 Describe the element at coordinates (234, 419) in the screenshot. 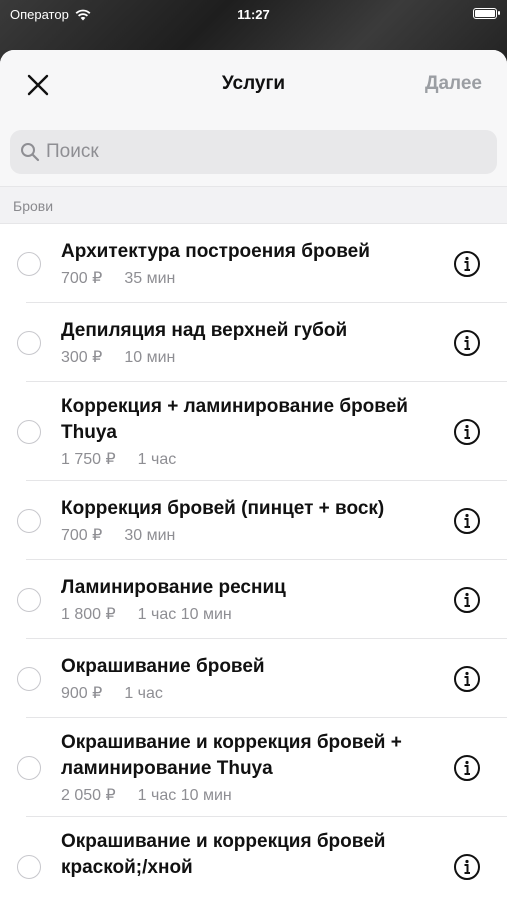

I see `service-title: Коррекция + ламинирование бровей Thuya` at that location.